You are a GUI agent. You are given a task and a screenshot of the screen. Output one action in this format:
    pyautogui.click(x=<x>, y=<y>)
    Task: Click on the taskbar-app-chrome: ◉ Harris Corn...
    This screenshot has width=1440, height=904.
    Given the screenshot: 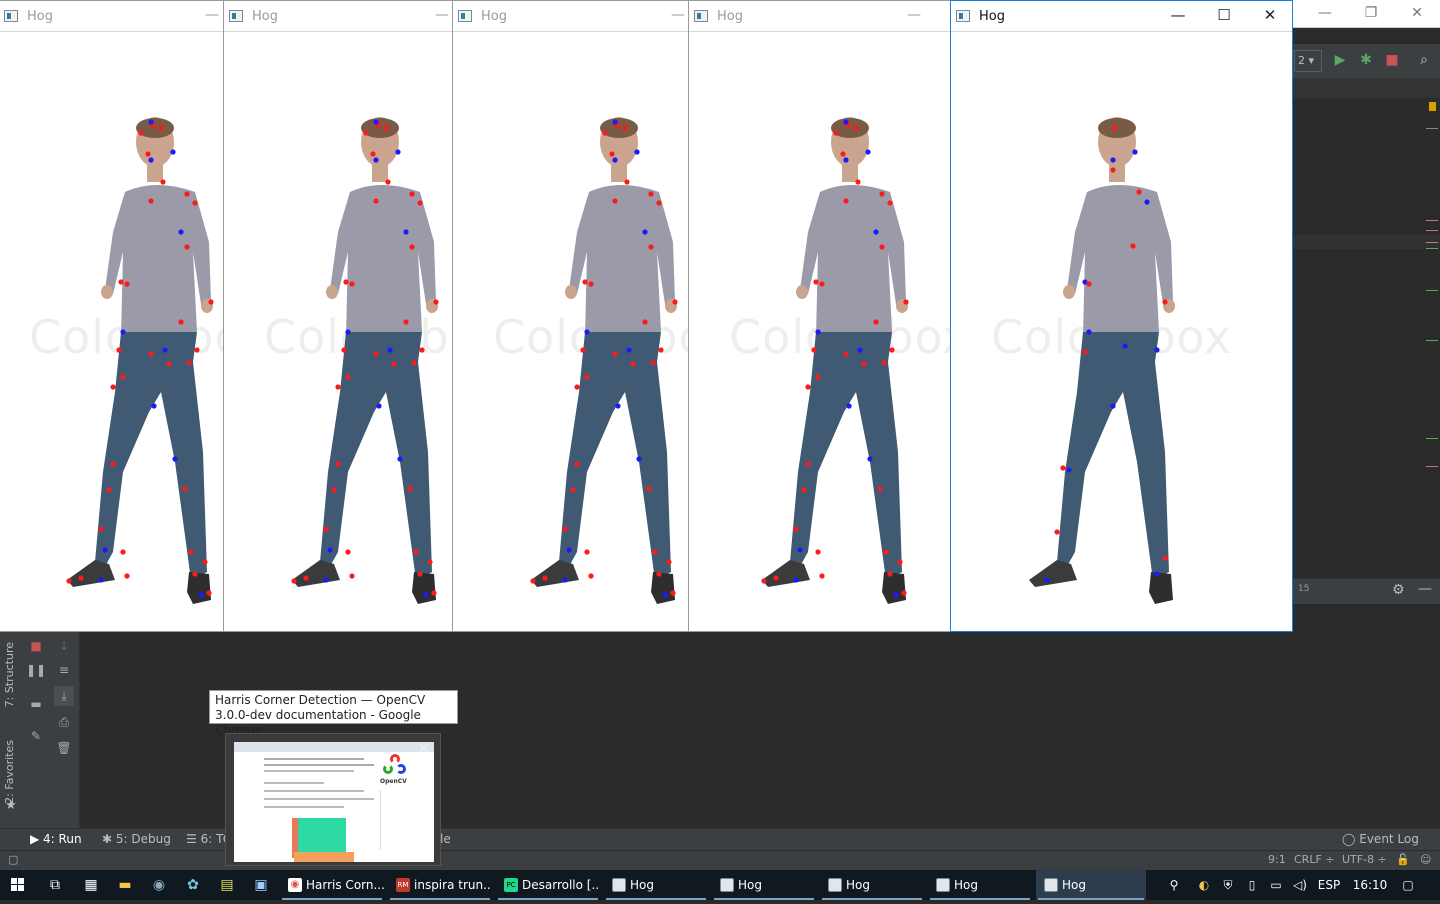 What is the action you would take?
    pyautogui.click(x=332, y=885)
    